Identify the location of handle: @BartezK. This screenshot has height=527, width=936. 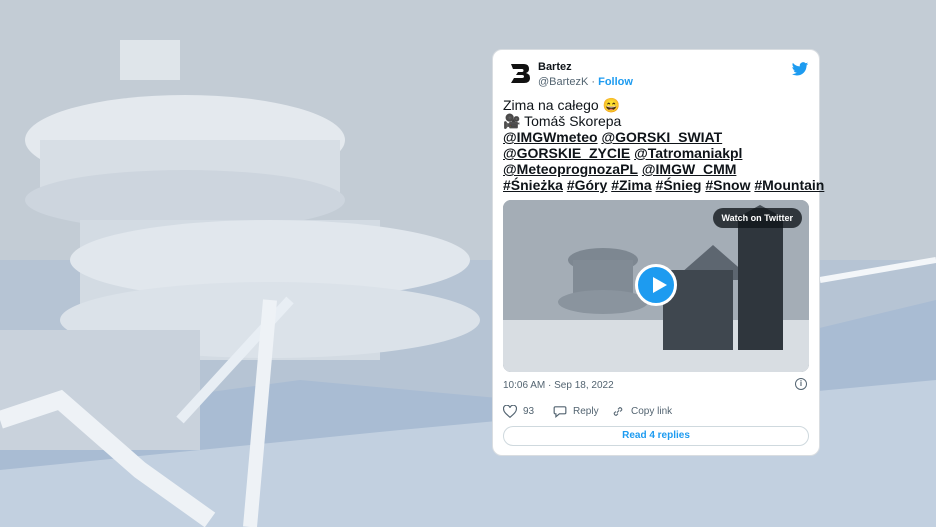
(563, 82).